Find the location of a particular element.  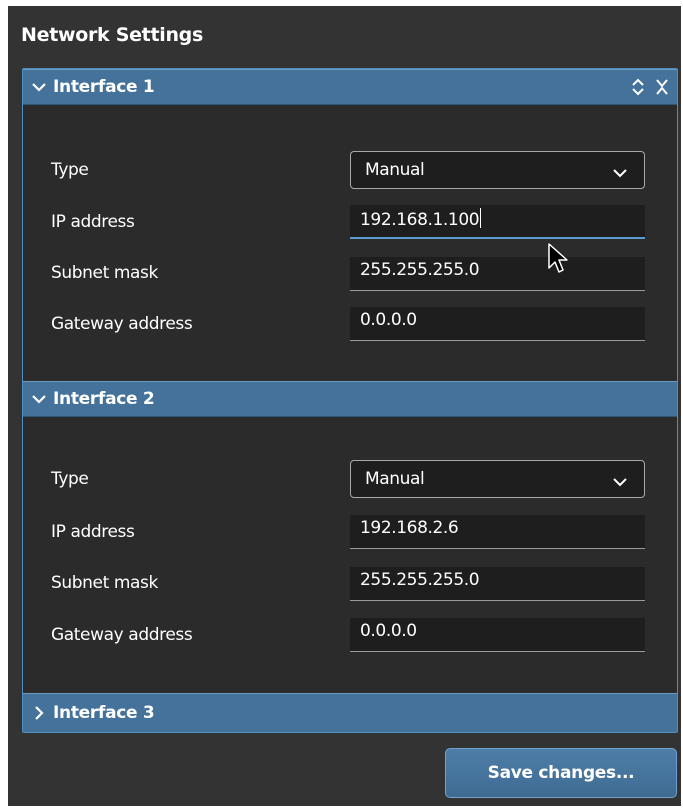

interface-2-header: Interface 2 is located at coordinates (350, 399).